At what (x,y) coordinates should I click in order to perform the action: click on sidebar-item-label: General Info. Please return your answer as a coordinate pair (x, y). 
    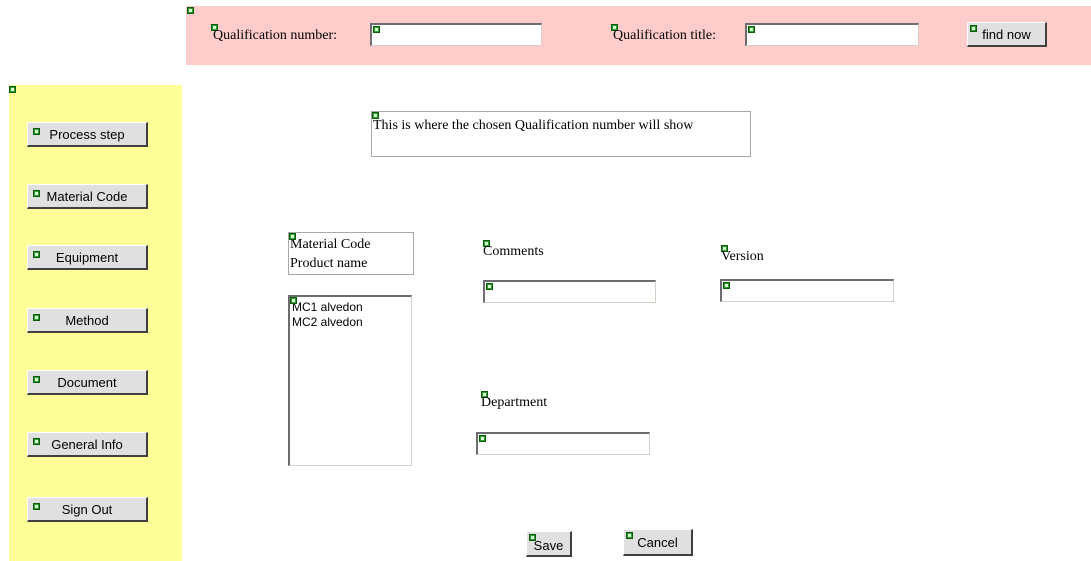
    Looking at the image, I should click on (87, 444).